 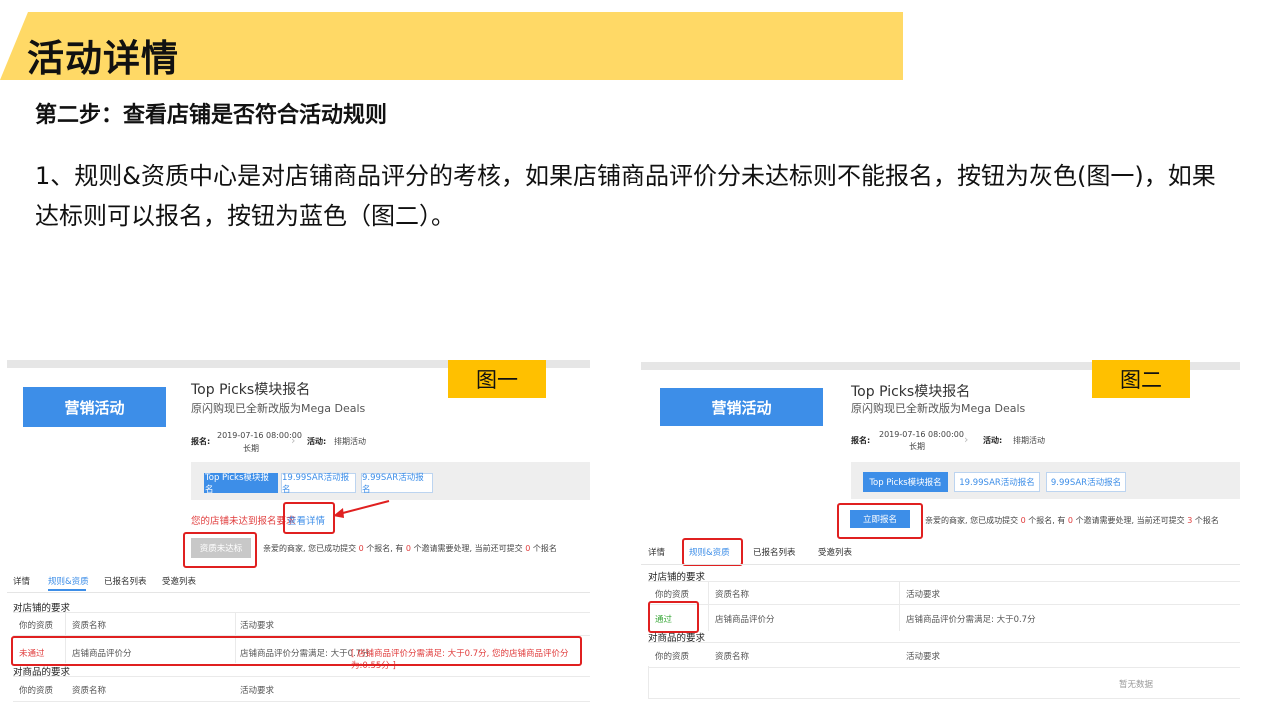 I want to click on status-highlight-box, so click(x=673, y=617).